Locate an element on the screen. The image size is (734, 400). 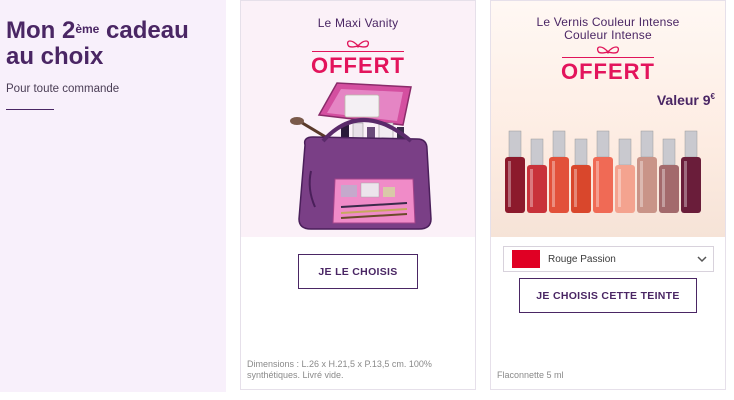
shade-select: Rouge Passion is located at coordinates (608, 259).